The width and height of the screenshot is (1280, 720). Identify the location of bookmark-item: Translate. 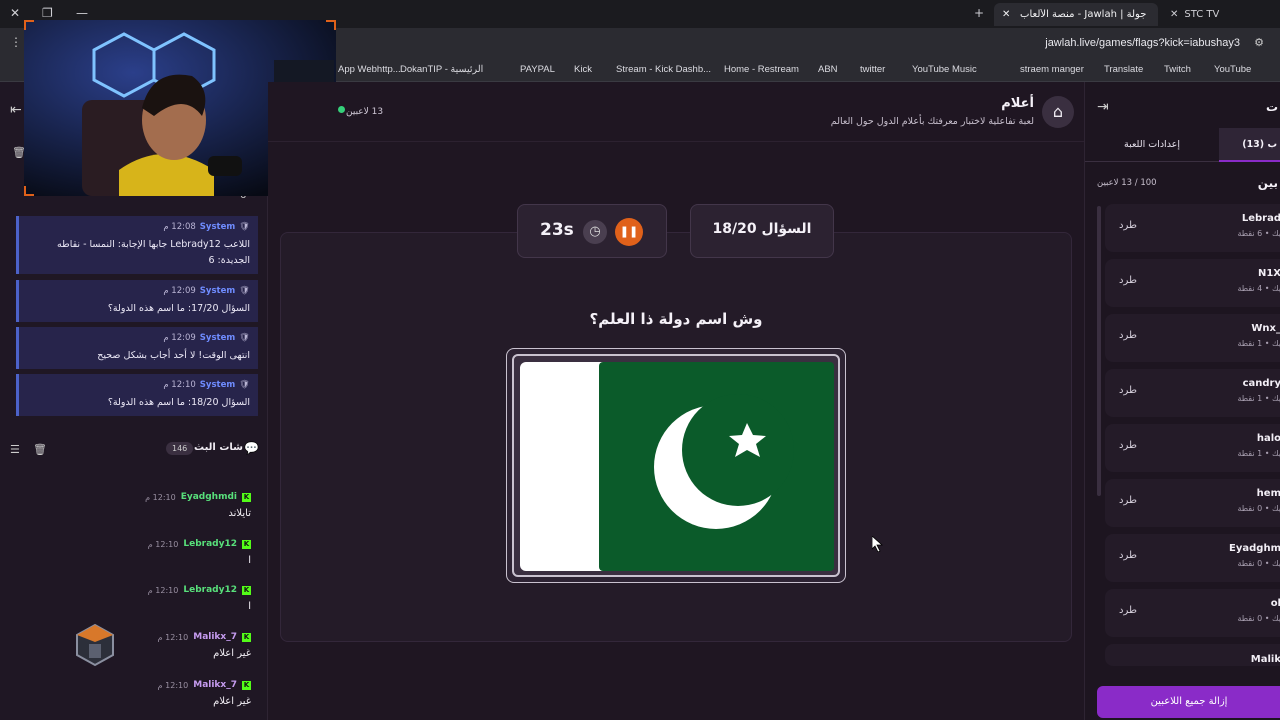
(1123, 69).